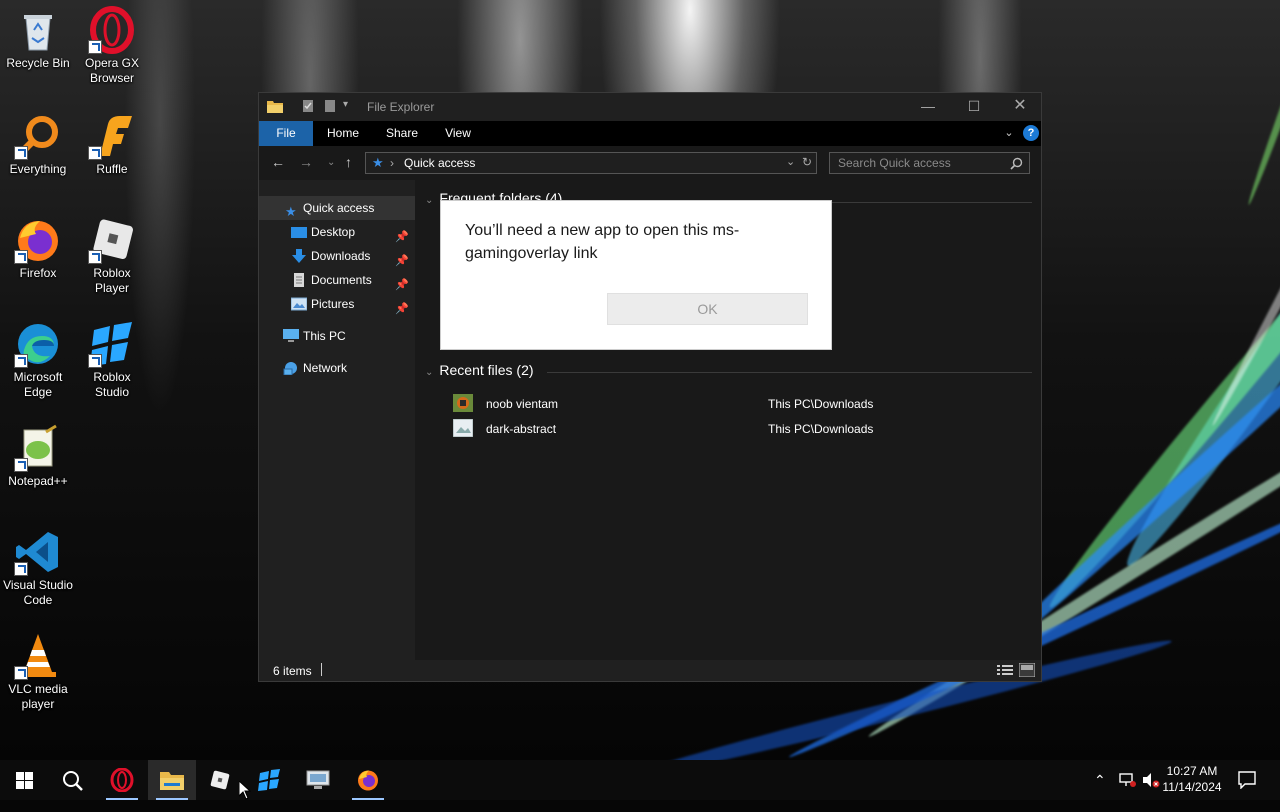 Image resolution: width=1280 pixels, height=812 pixels. I want to click on search-placeholder: Search Quick access, so click(894, 163).